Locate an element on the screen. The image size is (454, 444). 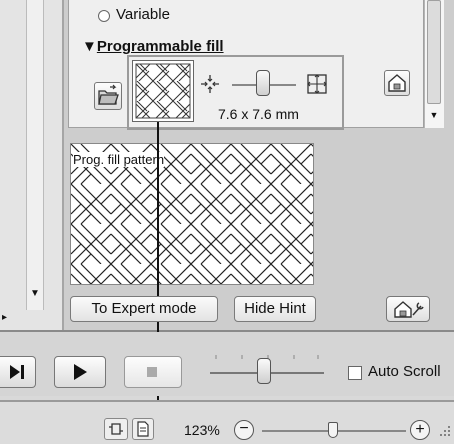
zoom-slider-thumb is located at coordinates (333, 430).